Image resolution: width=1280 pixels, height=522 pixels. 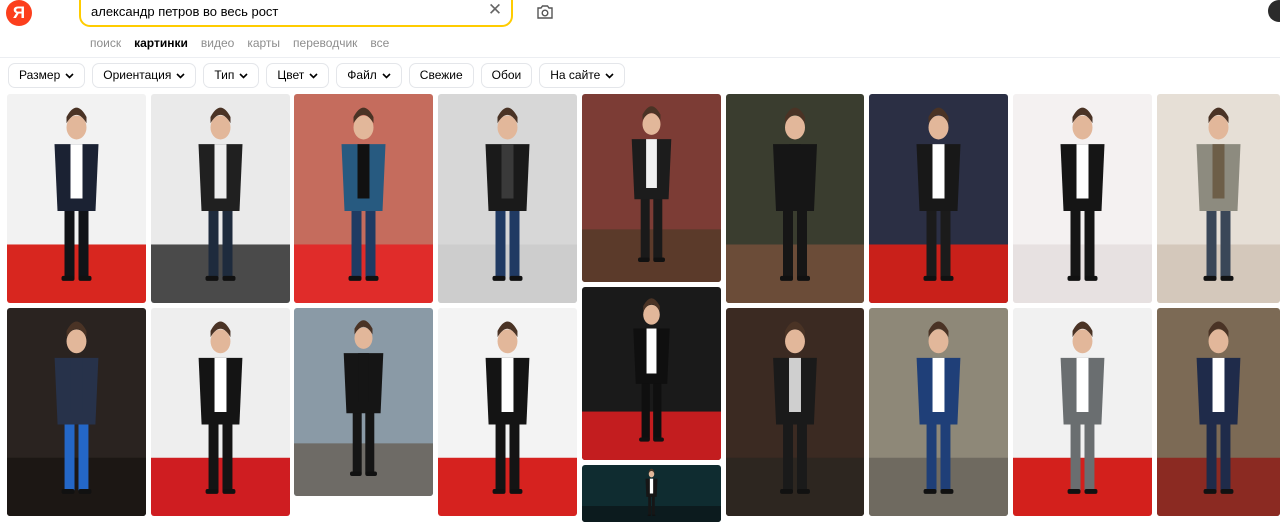 I want to click on filter-label: Обои, so click(x=506, y=75).